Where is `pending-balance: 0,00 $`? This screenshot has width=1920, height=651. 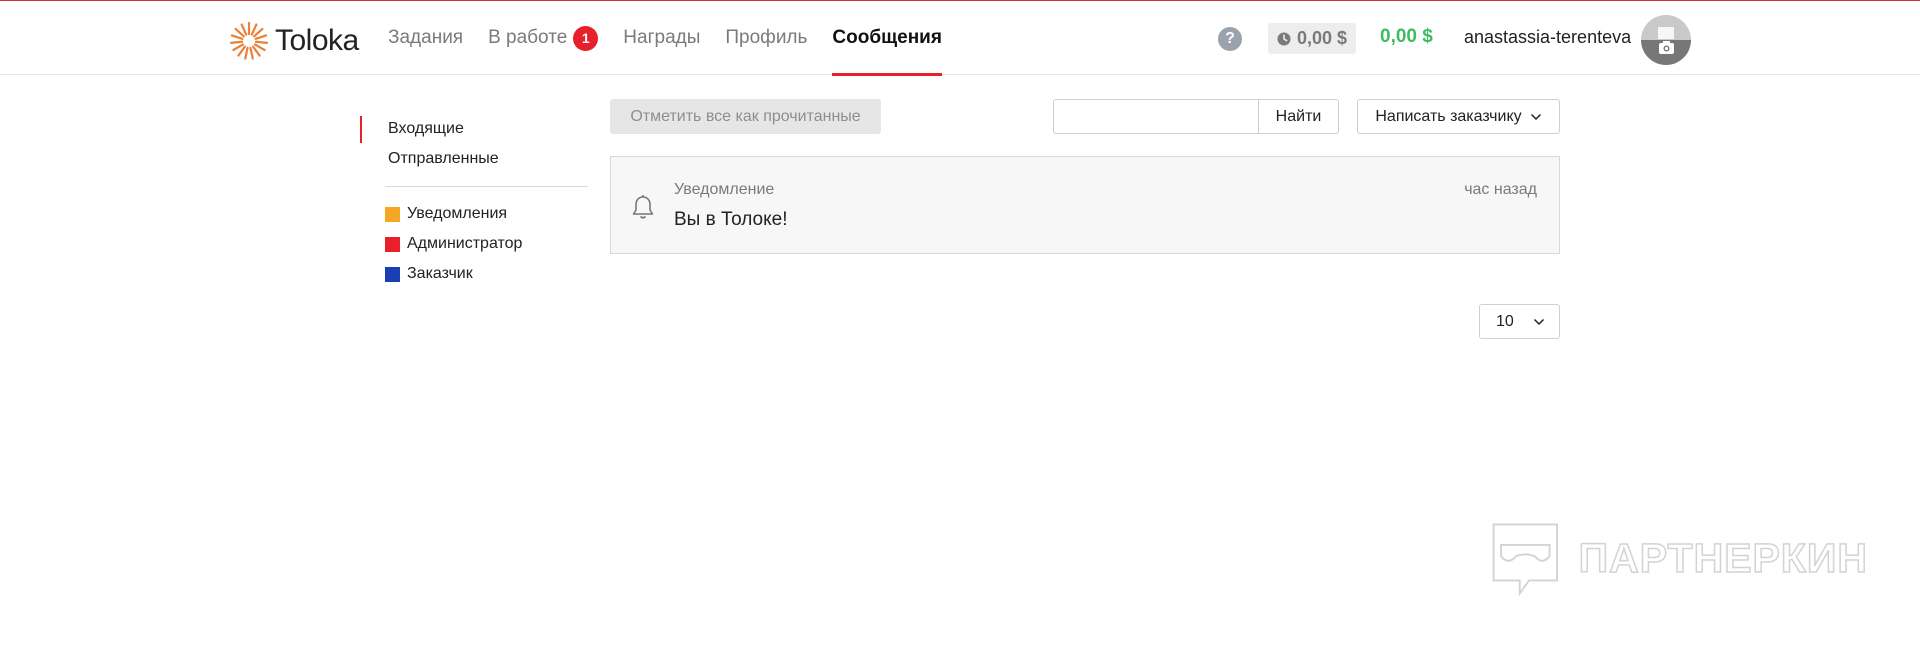 pending-balance: 0,00 $ is located at coordinates (1312, 38).